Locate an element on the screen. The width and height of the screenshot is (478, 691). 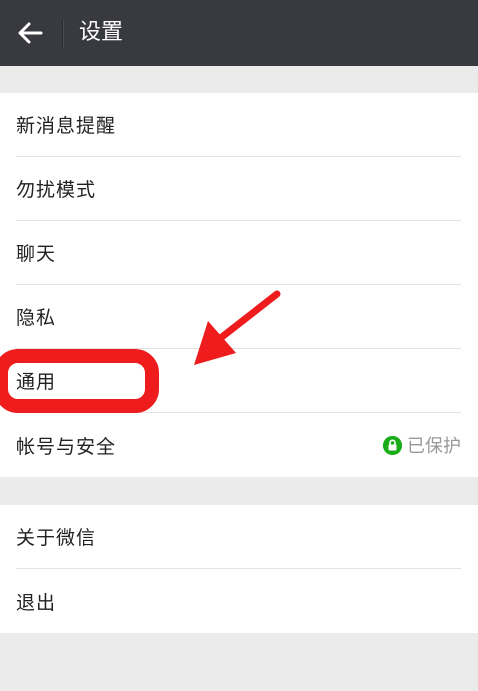
settings-item-account-security: 帐号与安全 已保护 is located at coordinates (238, 445).